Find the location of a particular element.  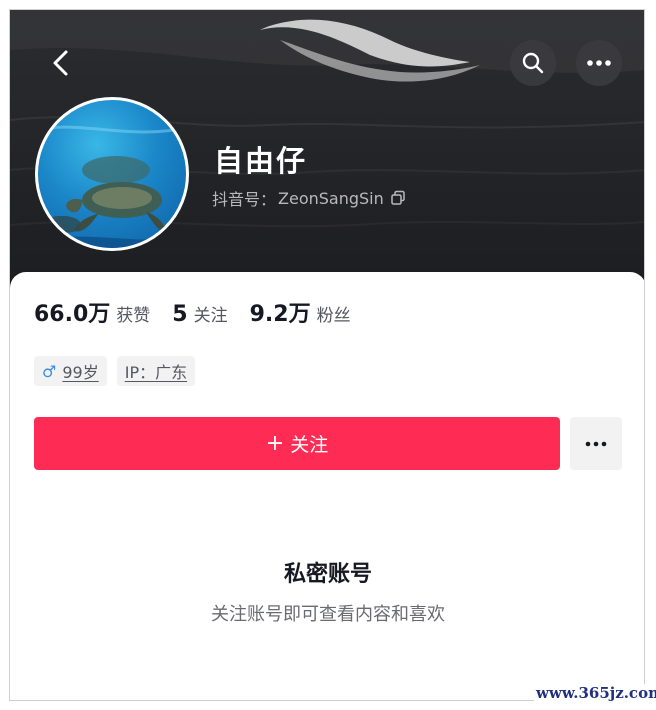

follow-button: + 关注 is located at coordinates (297, 443).